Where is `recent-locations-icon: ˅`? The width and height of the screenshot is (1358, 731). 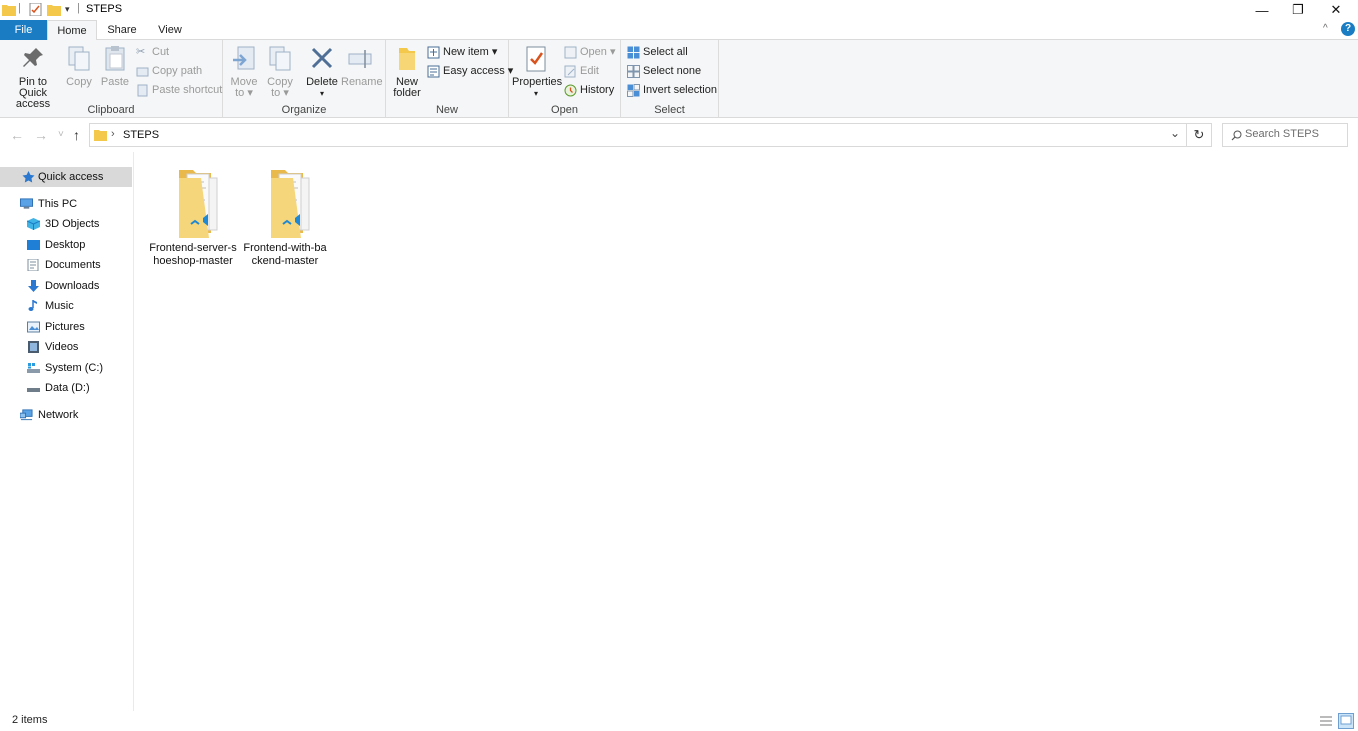 recent-locations-icon: ˅ is located at coordinates (61, 134).